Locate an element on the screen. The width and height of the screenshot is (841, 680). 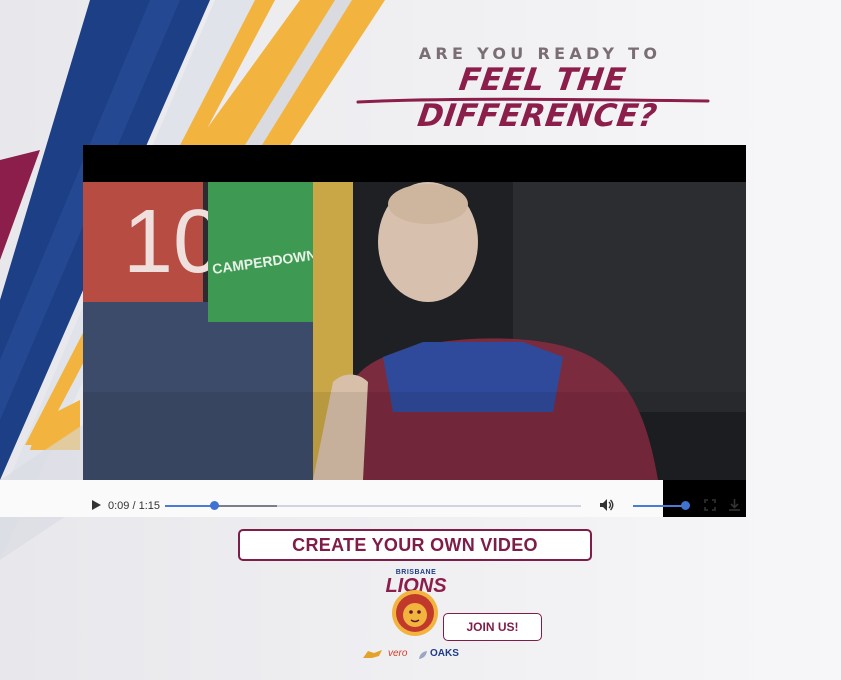
sponsor-oaks: OAKS is located at coordinates (444, 653).